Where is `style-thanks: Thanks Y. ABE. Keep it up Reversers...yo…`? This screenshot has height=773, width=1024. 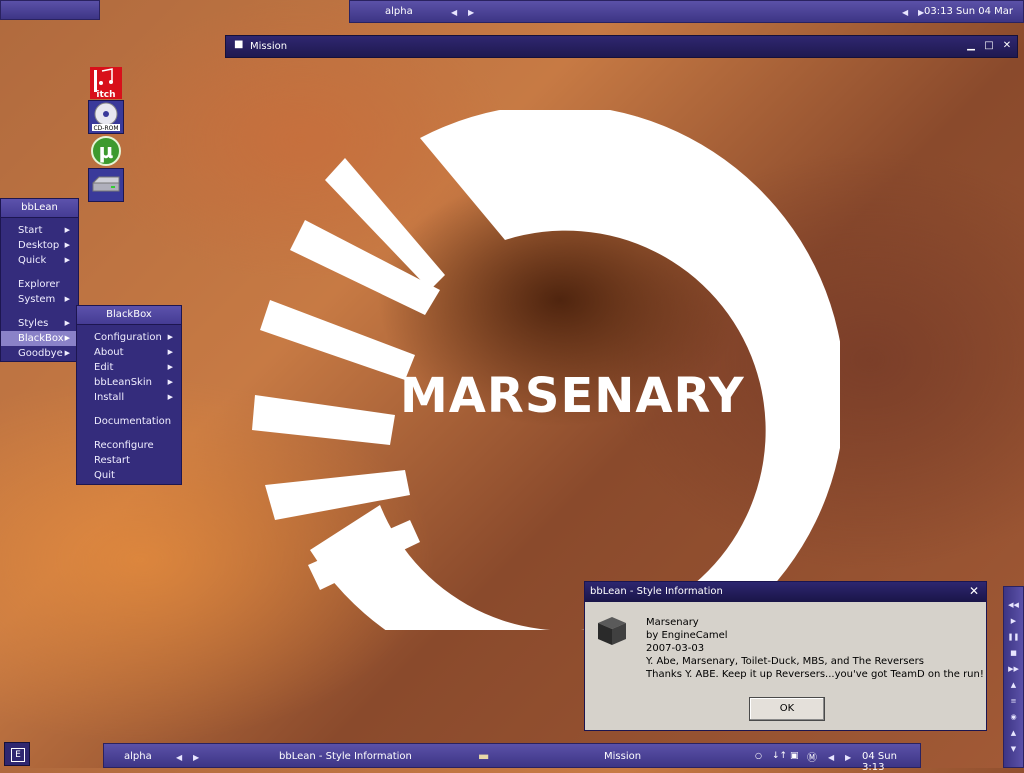 style-thanks: Thanks Y. ABE. Keep it up Reversers...yo… is located at coordinates (815, 674).